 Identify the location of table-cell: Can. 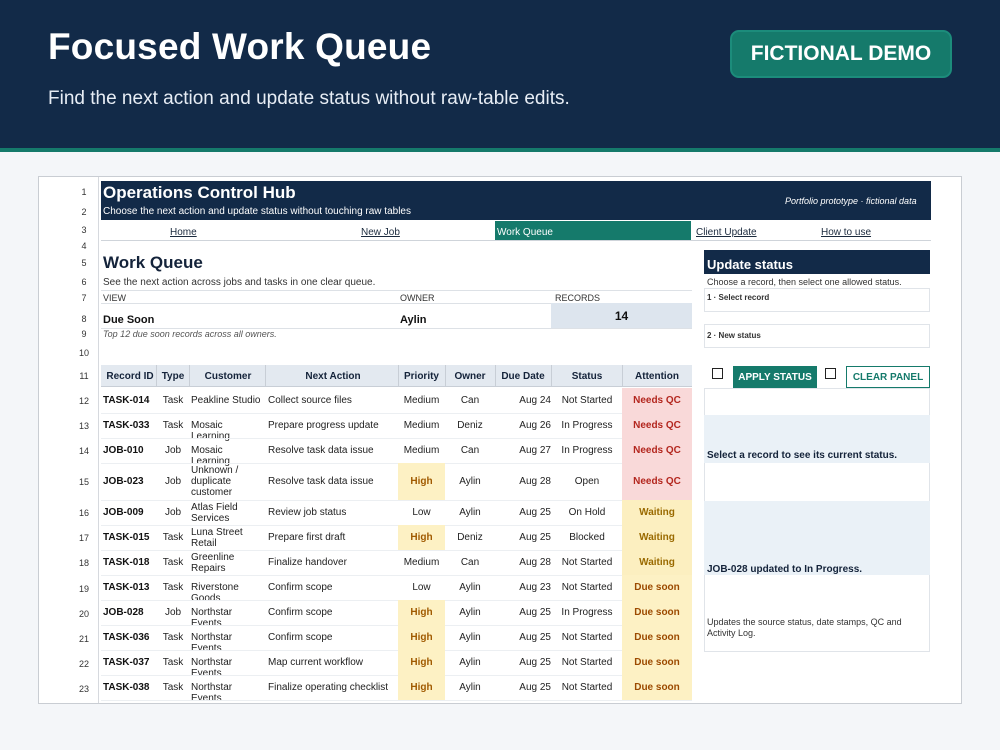
(470, 450).